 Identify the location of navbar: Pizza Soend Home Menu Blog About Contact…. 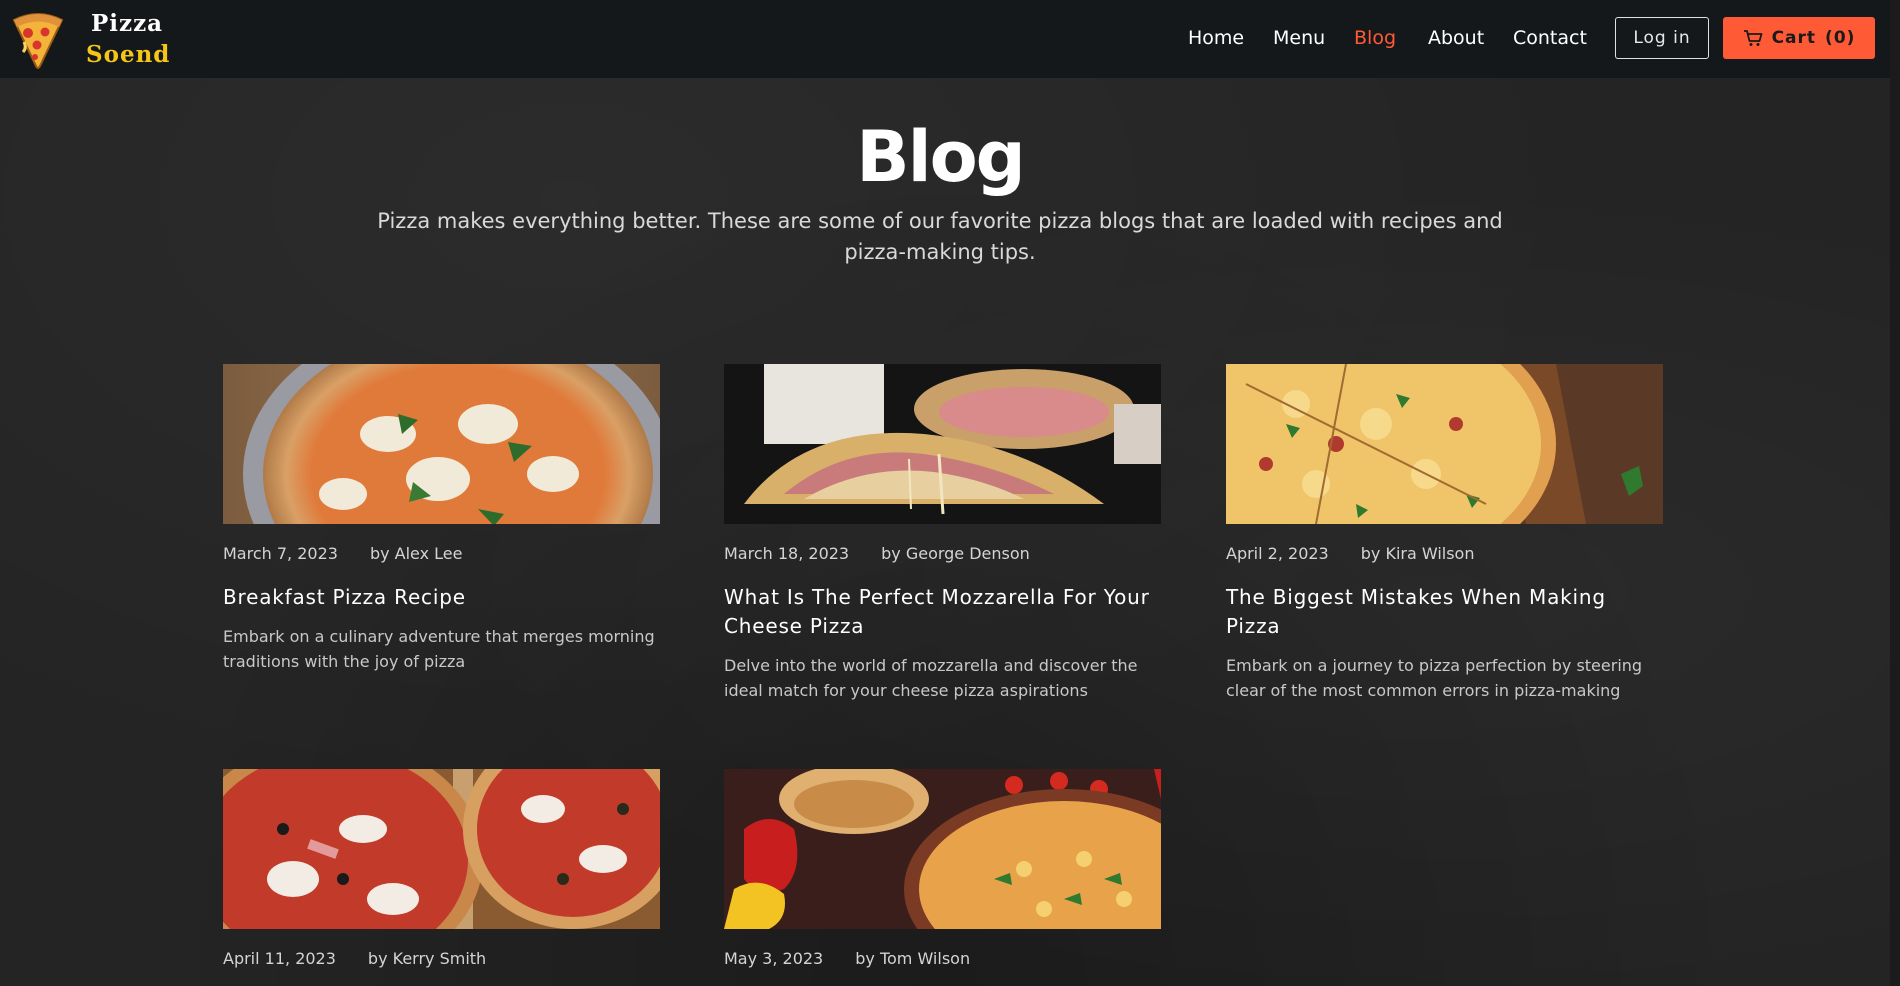
(950, 39).